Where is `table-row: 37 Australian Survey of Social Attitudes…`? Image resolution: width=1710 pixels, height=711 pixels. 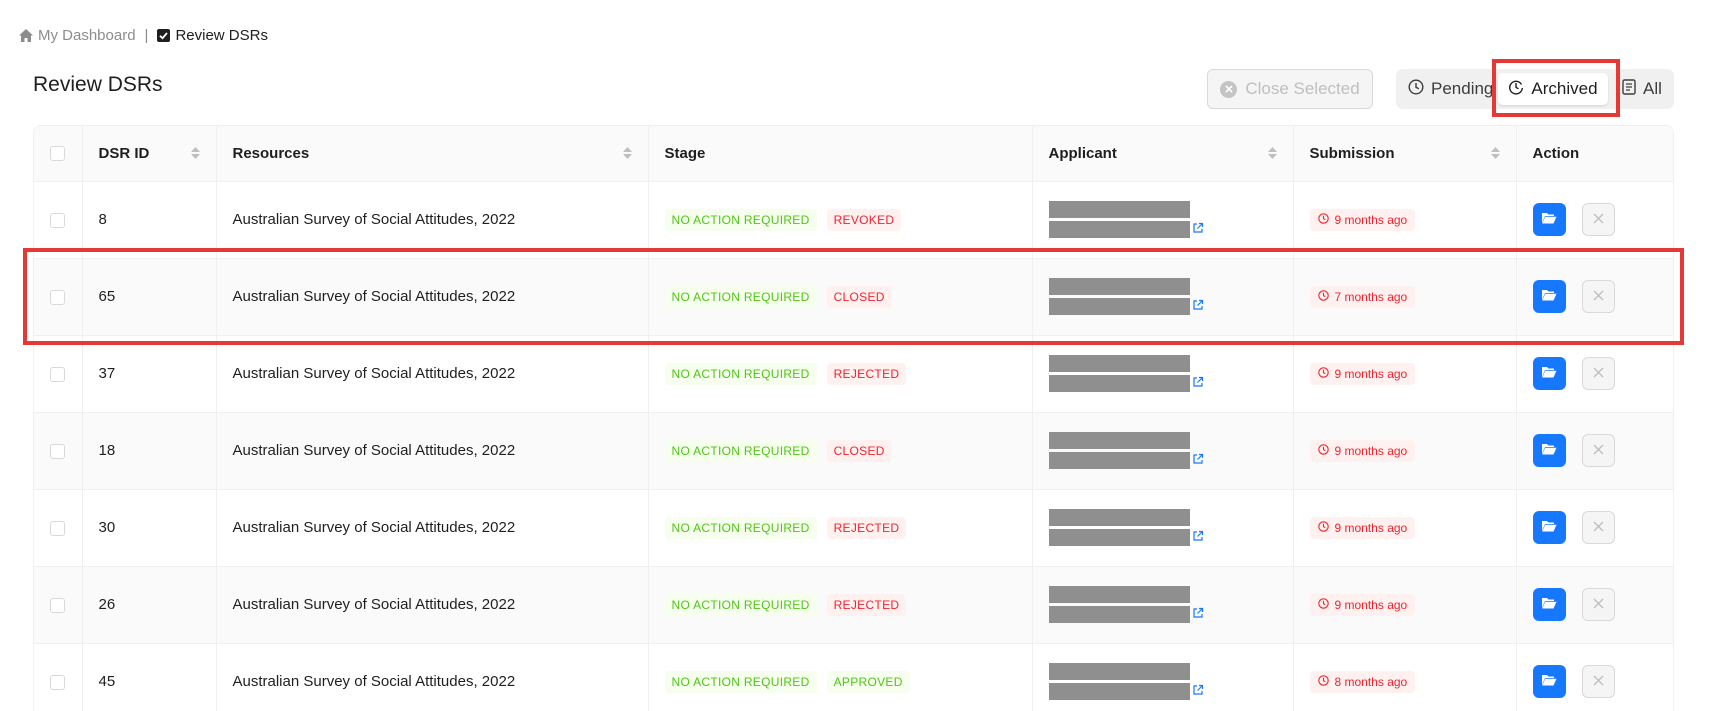
table-row: 37 Australian Survey of Social Attitudes… is located at coordinates (853, 374).